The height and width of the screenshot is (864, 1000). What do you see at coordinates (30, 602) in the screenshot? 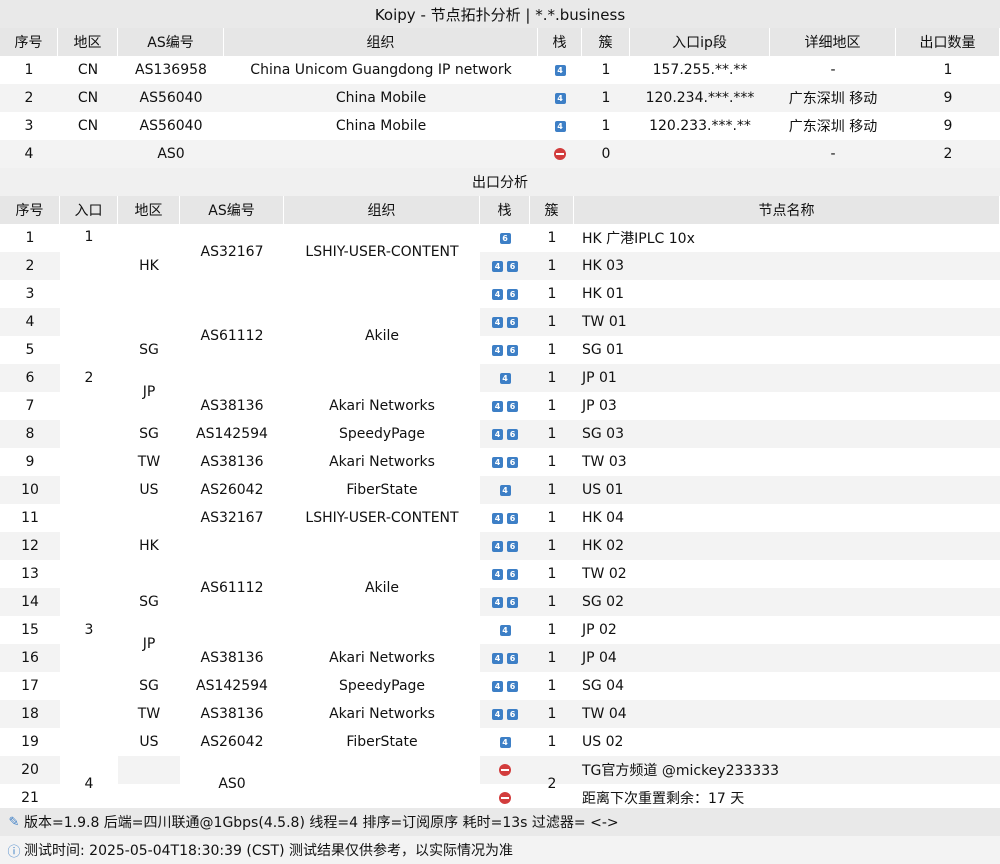
I see `outbound-cell-idx: 14` at bounding box center [30, 602].